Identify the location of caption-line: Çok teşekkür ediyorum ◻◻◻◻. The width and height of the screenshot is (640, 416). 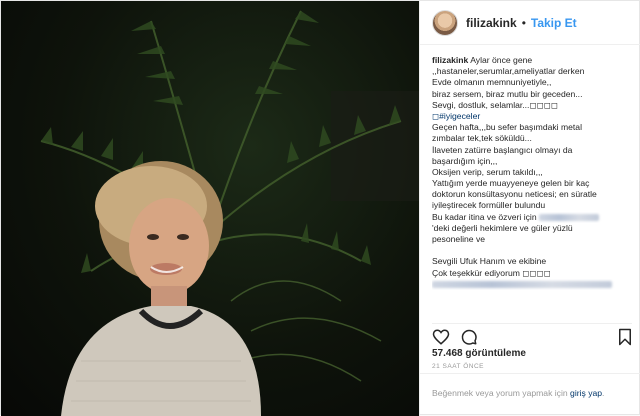
(491, 272).